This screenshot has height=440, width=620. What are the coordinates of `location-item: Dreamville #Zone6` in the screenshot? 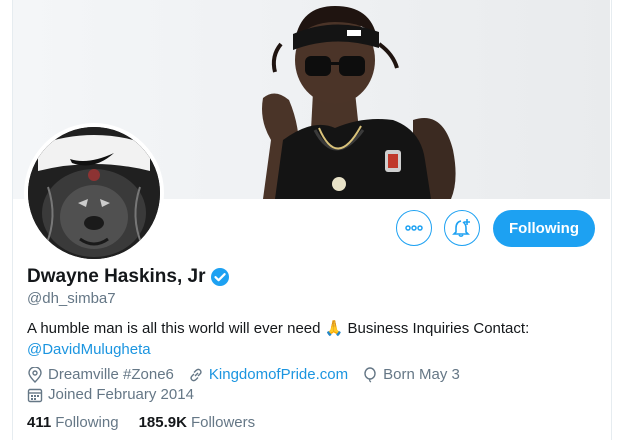 It's located at (100, 374).